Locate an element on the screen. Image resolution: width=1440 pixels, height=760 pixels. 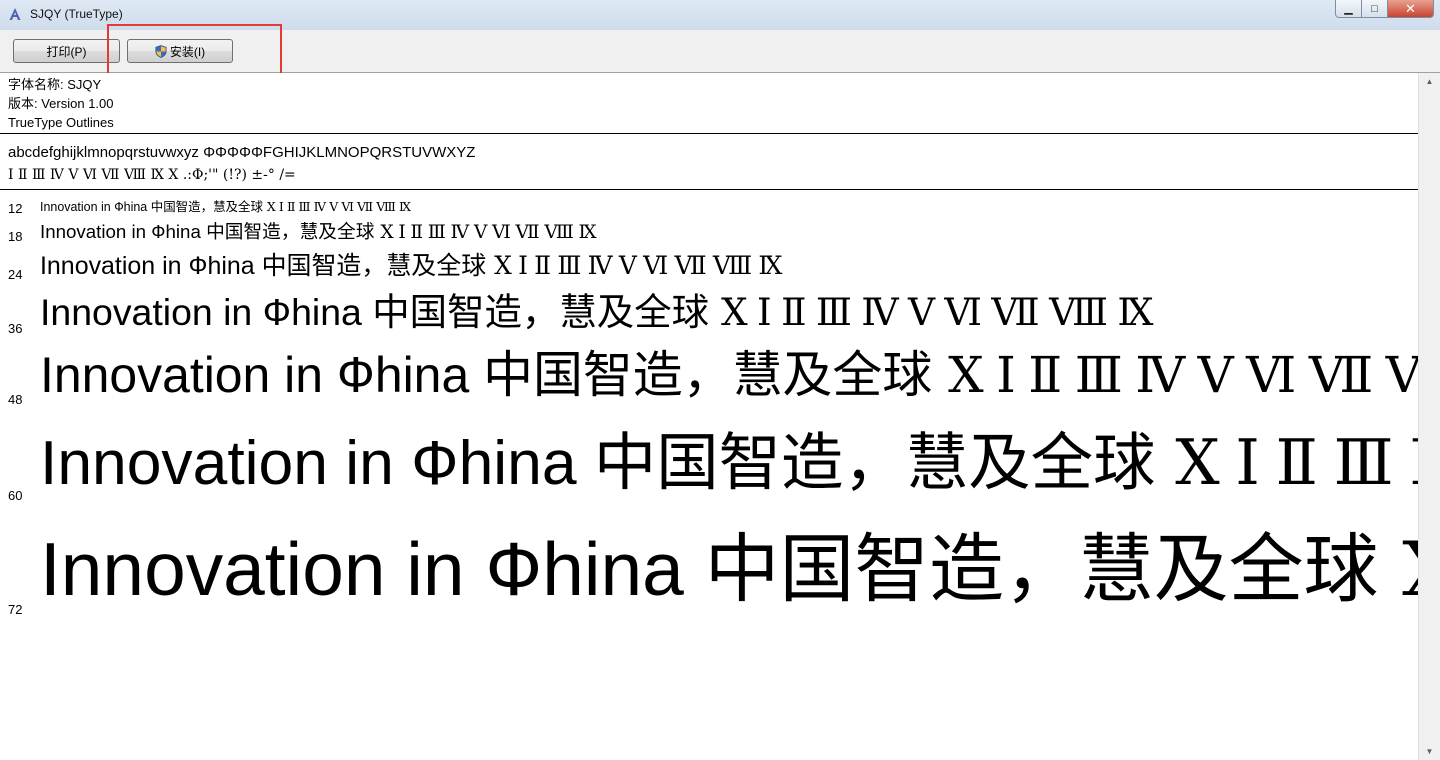
window-controls: ▁ □ ✕ is located at coordinates (1384, 10).